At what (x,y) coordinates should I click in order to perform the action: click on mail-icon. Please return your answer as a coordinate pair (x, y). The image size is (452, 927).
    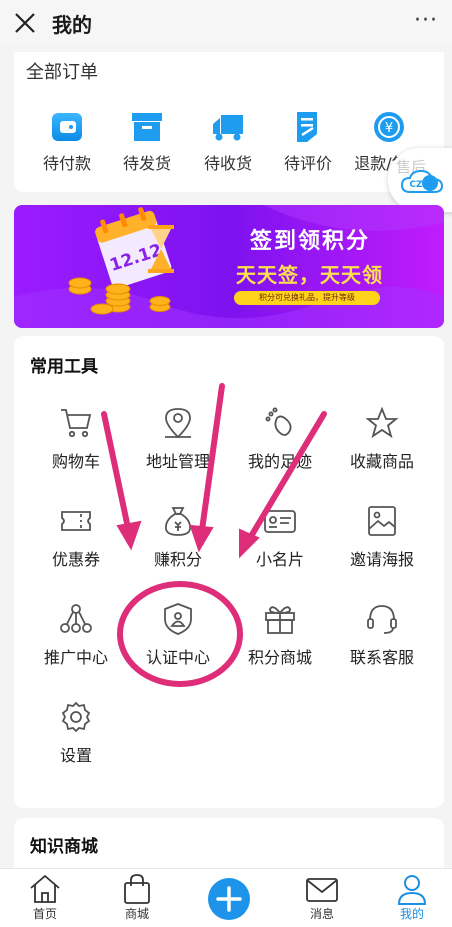
    Looking at the image, I should click on (322, 890).